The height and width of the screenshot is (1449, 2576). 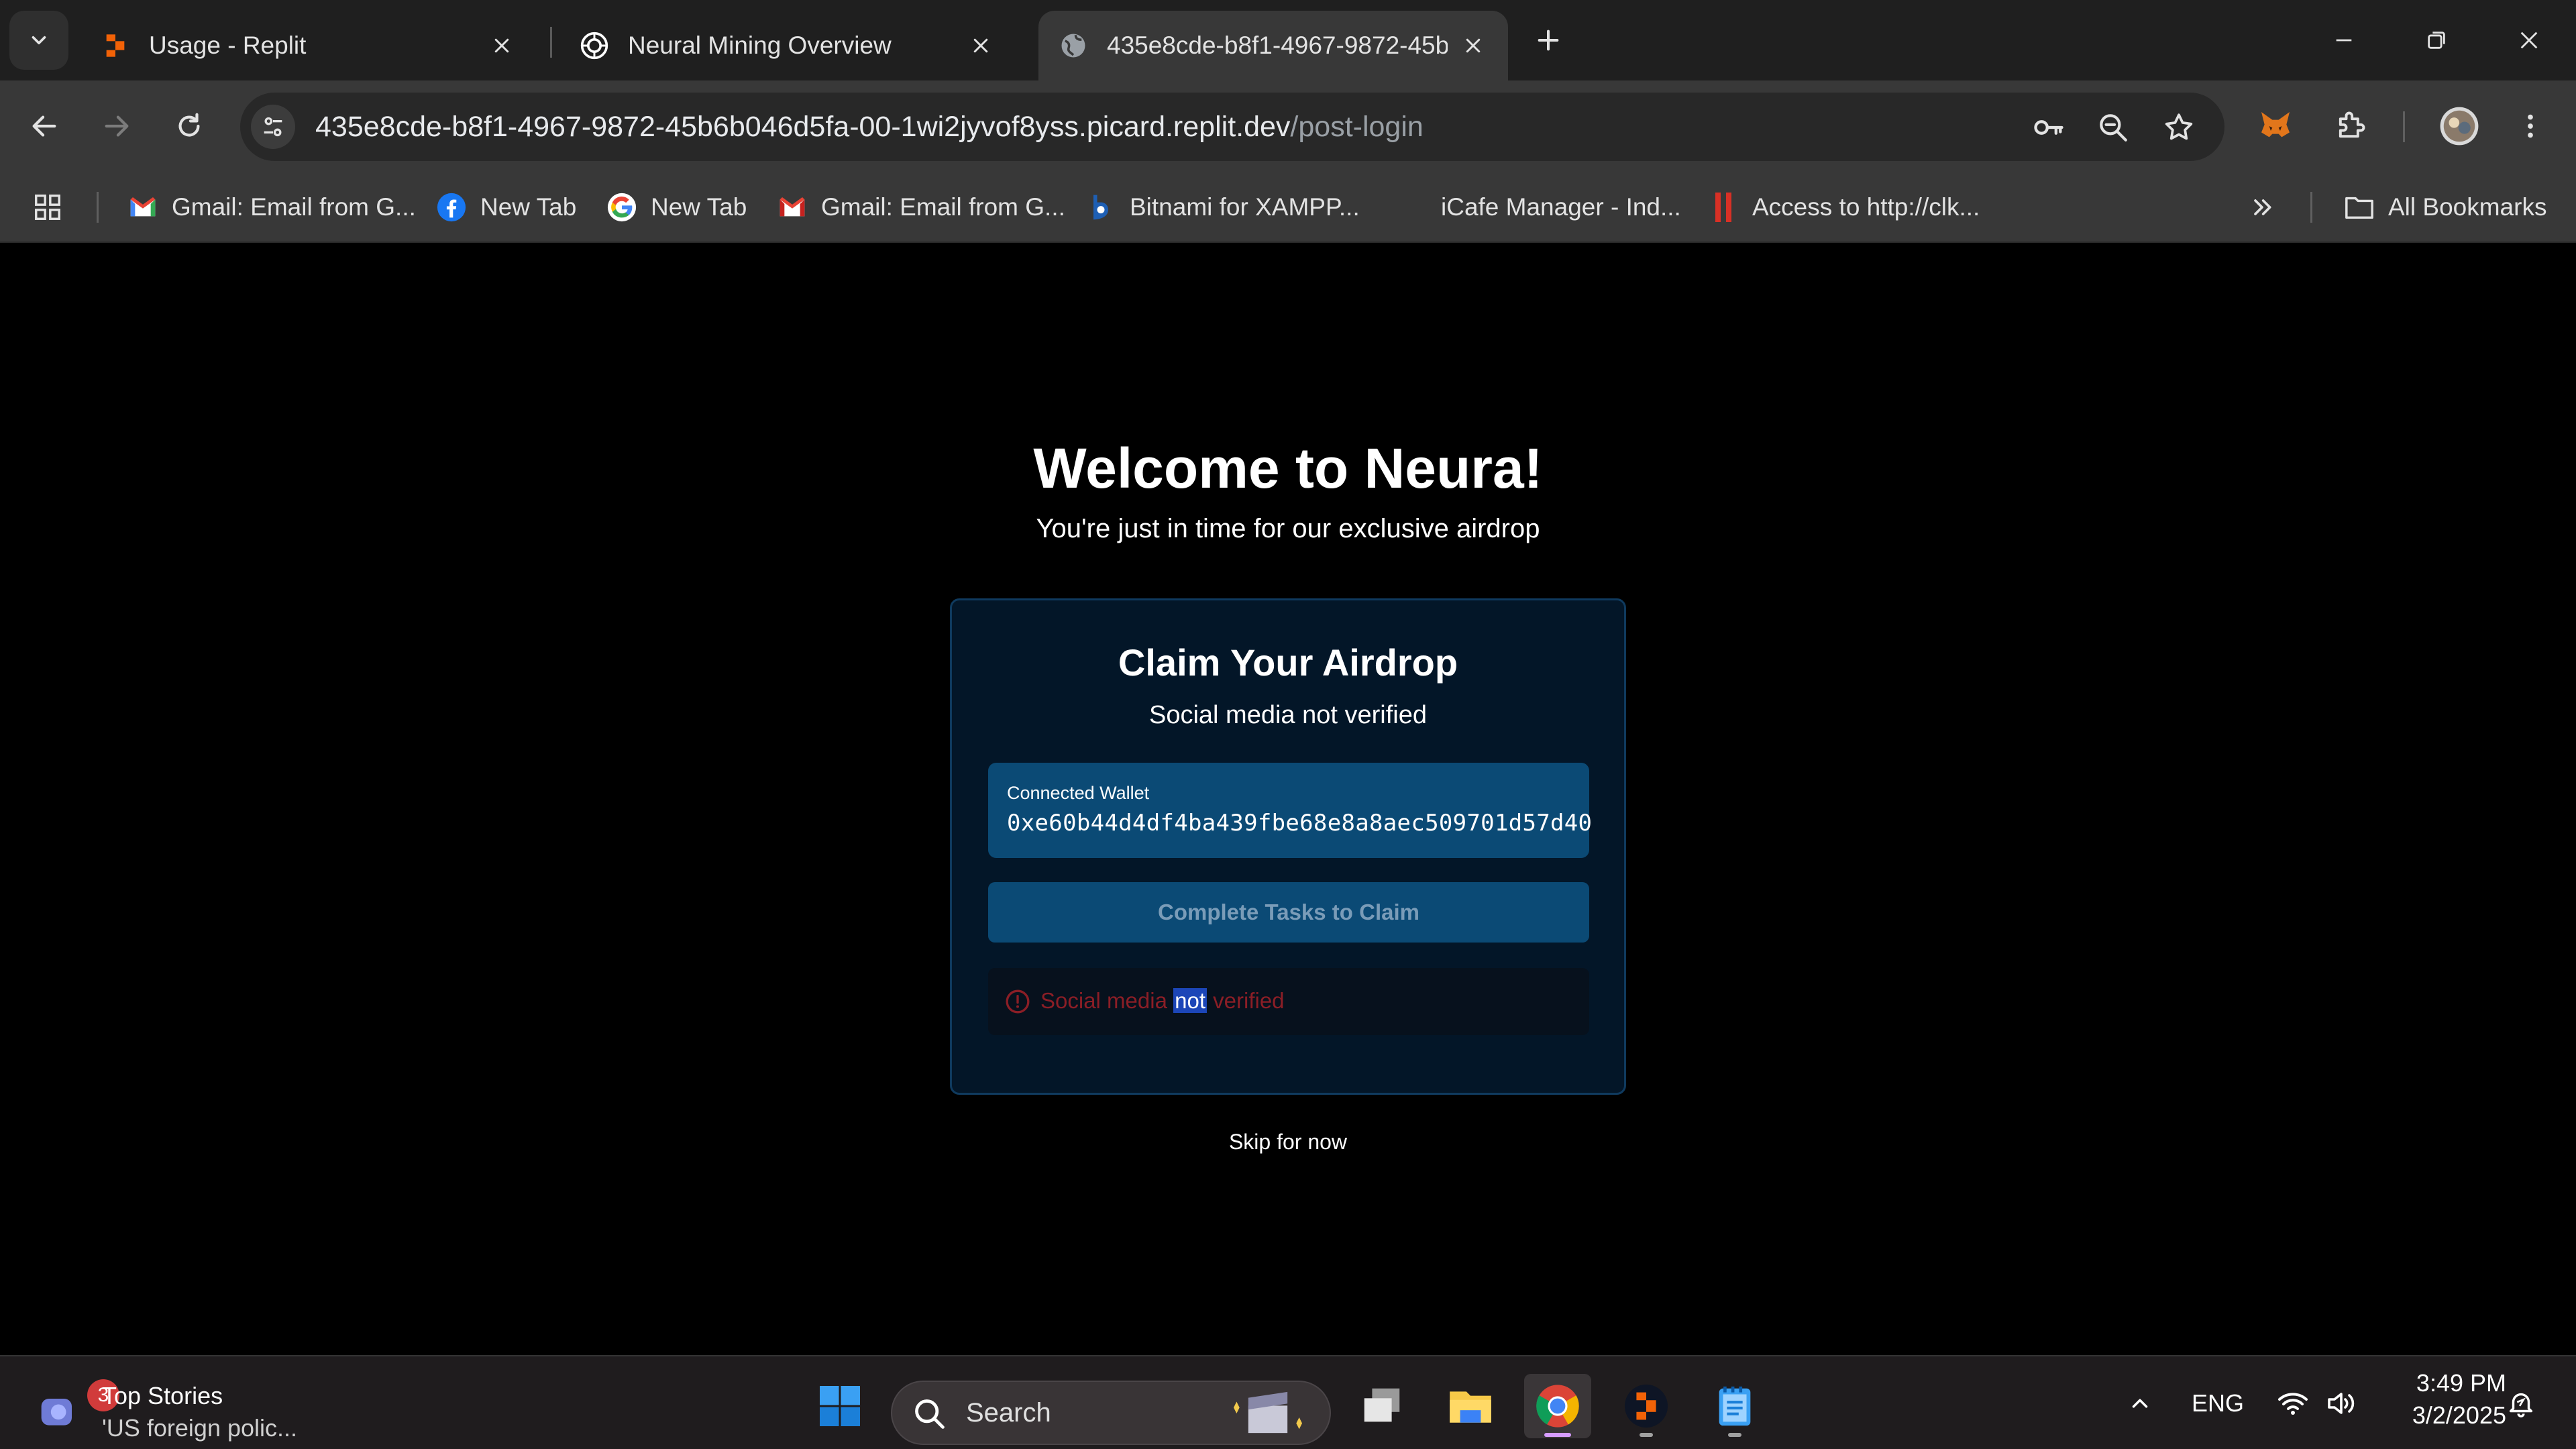 I want to click on show-hidden-icons-button, so click(x=2140, y=1403).